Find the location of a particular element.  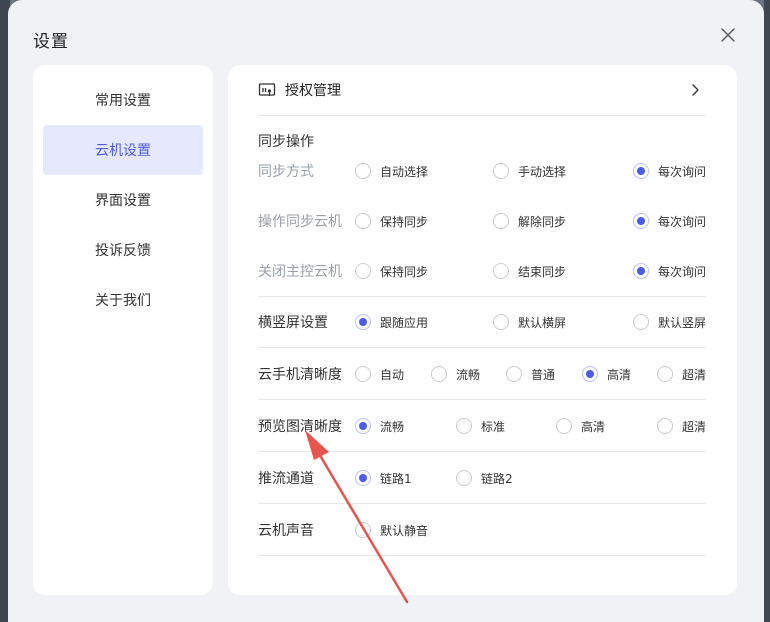

license-icon is located at coordinates (267, 90).